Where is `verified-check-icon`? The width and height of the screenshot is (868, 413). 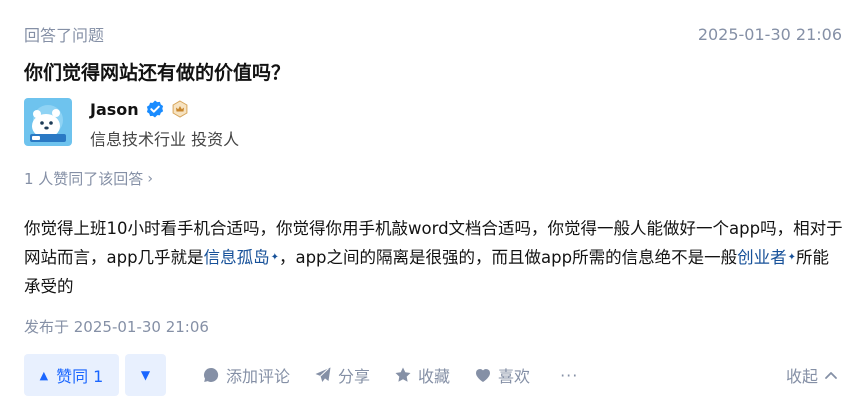 verified-check-icon is located at coordinates (155, 109).